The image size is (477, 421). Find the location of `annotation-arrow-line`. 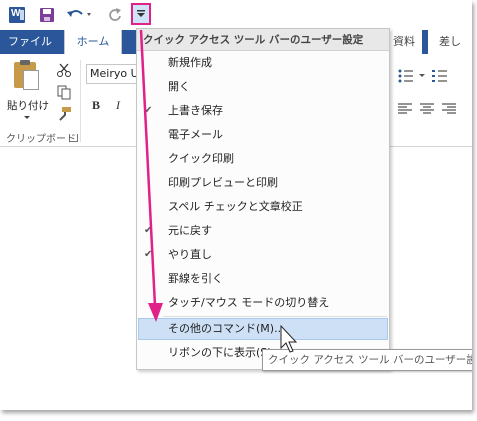

annotation-arrow-line is located at coordinates (148, 168).